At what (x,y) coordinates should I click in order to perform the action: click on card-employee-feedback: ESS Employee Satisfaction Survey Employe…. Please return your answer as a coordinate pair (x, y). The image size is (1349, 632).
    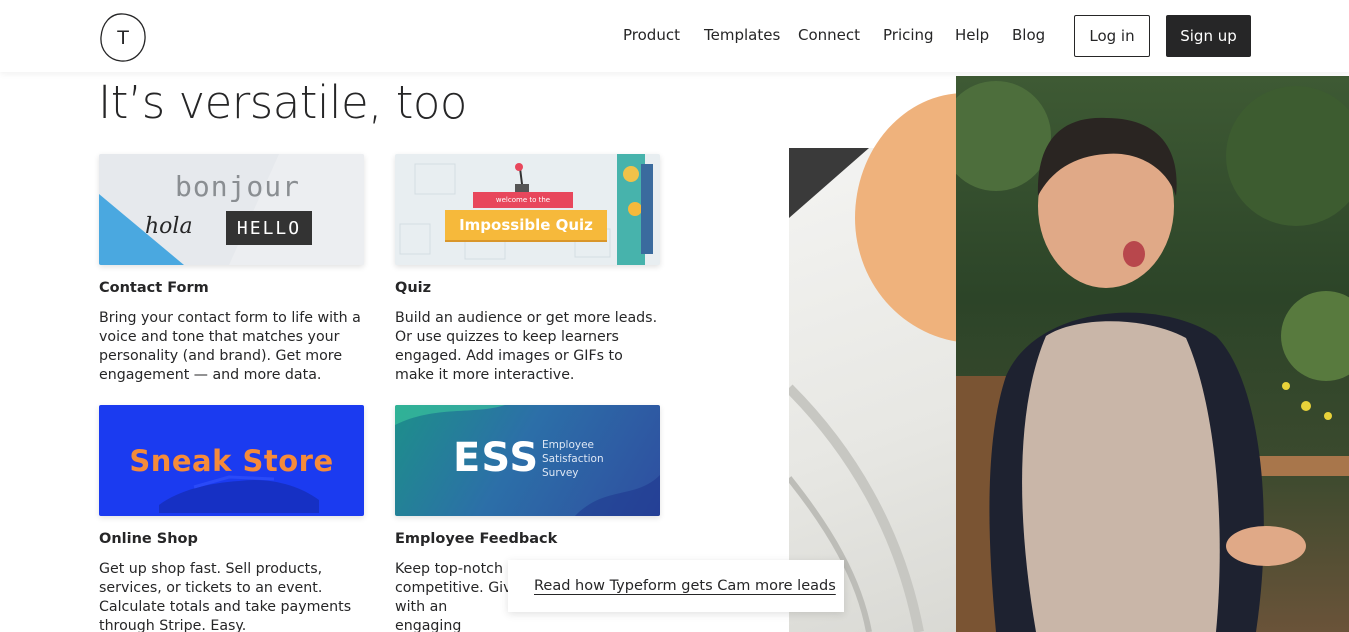
    Looking at the image, I should click on (527, 518).